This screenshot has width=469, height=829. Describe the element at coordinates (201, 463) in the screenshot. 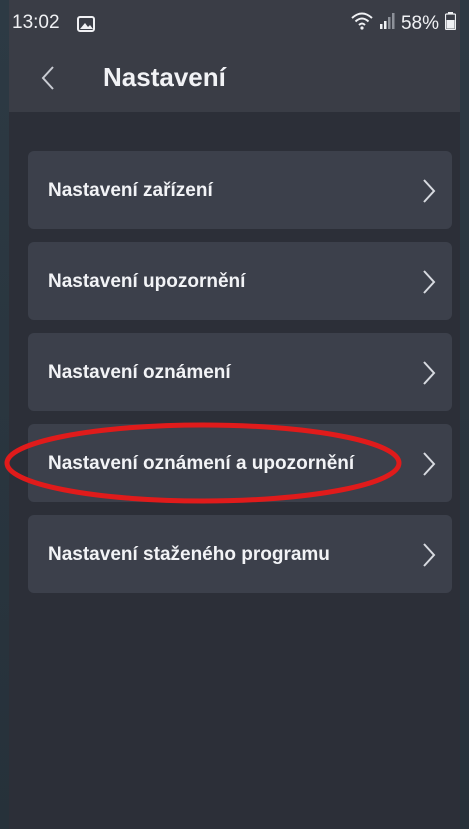

I see `settings-item-label: Nastavení oznámení a upozornění` at that location.